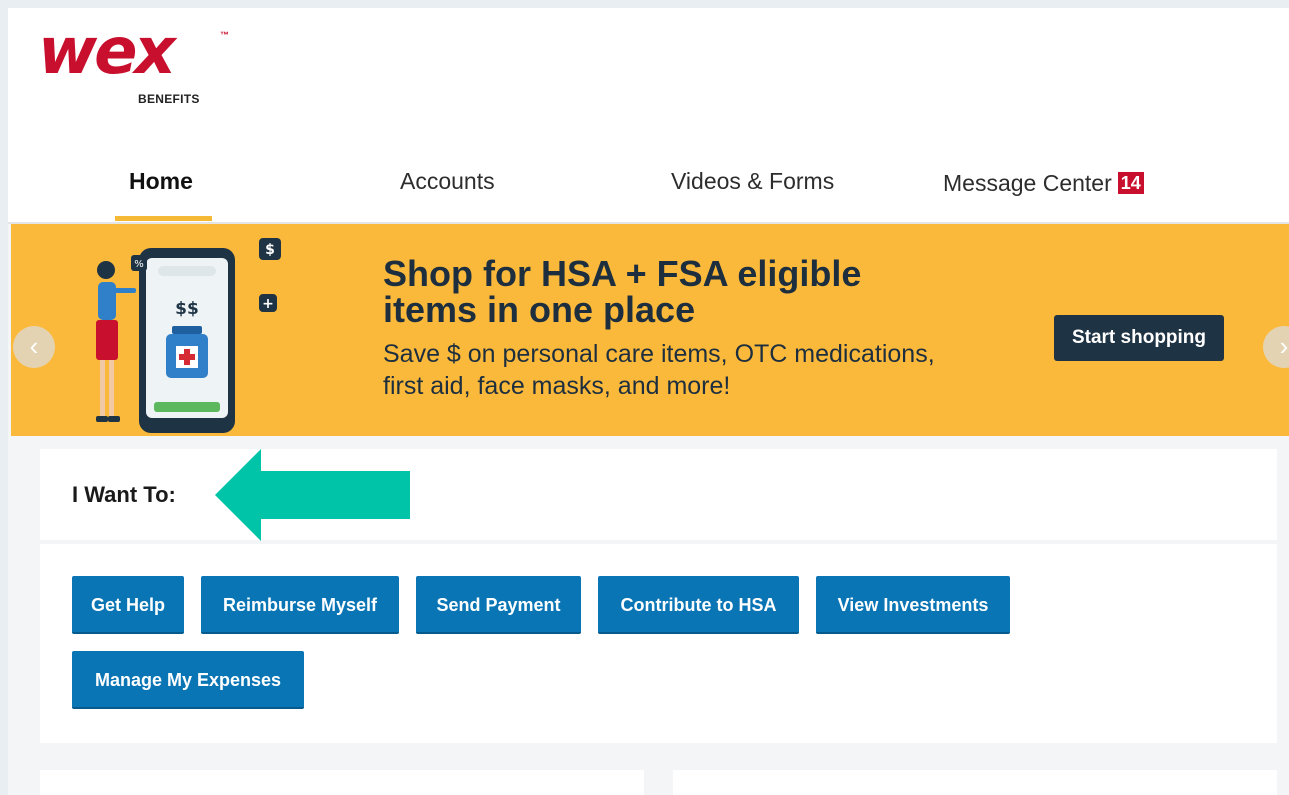 Image resolution: width=1289 pixels, height=795 pixels. I want to click on plus-bubble-text: +, so click(268, 304).